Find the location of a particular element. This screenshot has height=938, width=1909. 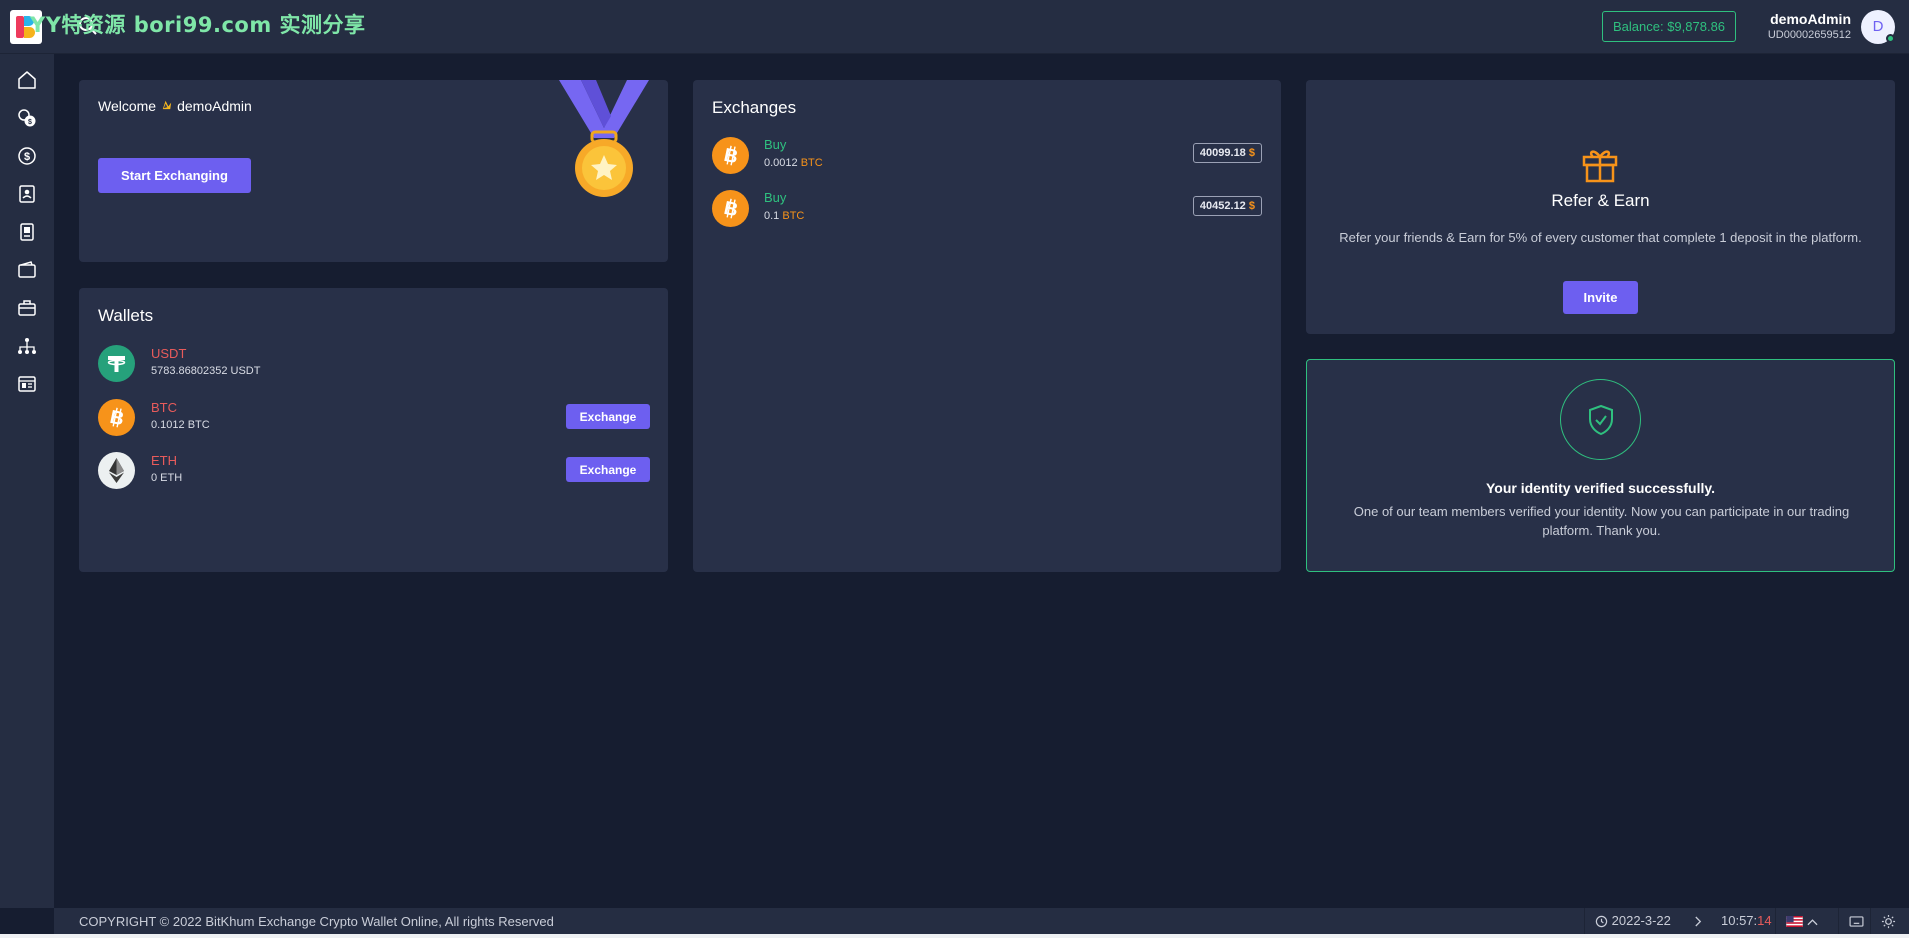

bottom-edge is located at coordinates (954, 936).